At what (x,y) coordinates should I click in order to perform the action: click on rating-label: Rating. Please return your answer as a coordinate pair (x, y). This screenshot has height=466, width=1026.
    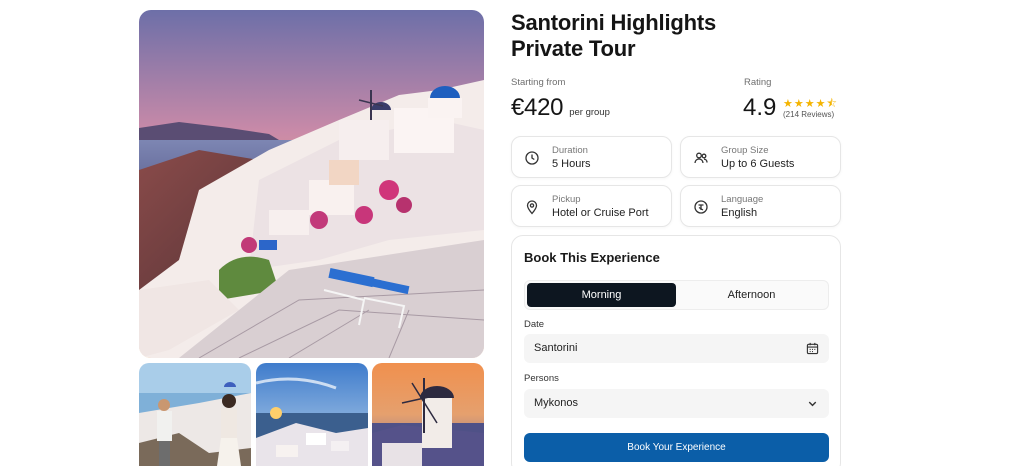
    Looking at the image, I should click on (758, 82).